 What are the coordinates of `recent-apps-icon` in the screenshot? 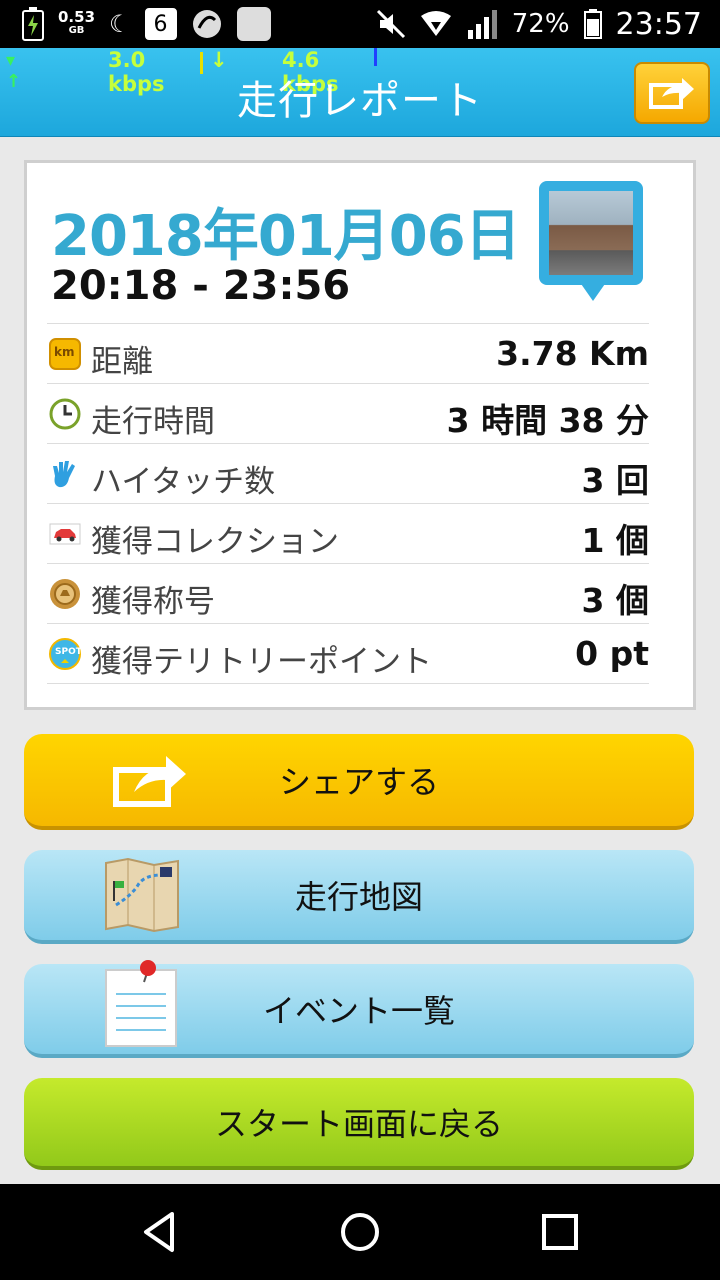 It's located at (560, 1232).